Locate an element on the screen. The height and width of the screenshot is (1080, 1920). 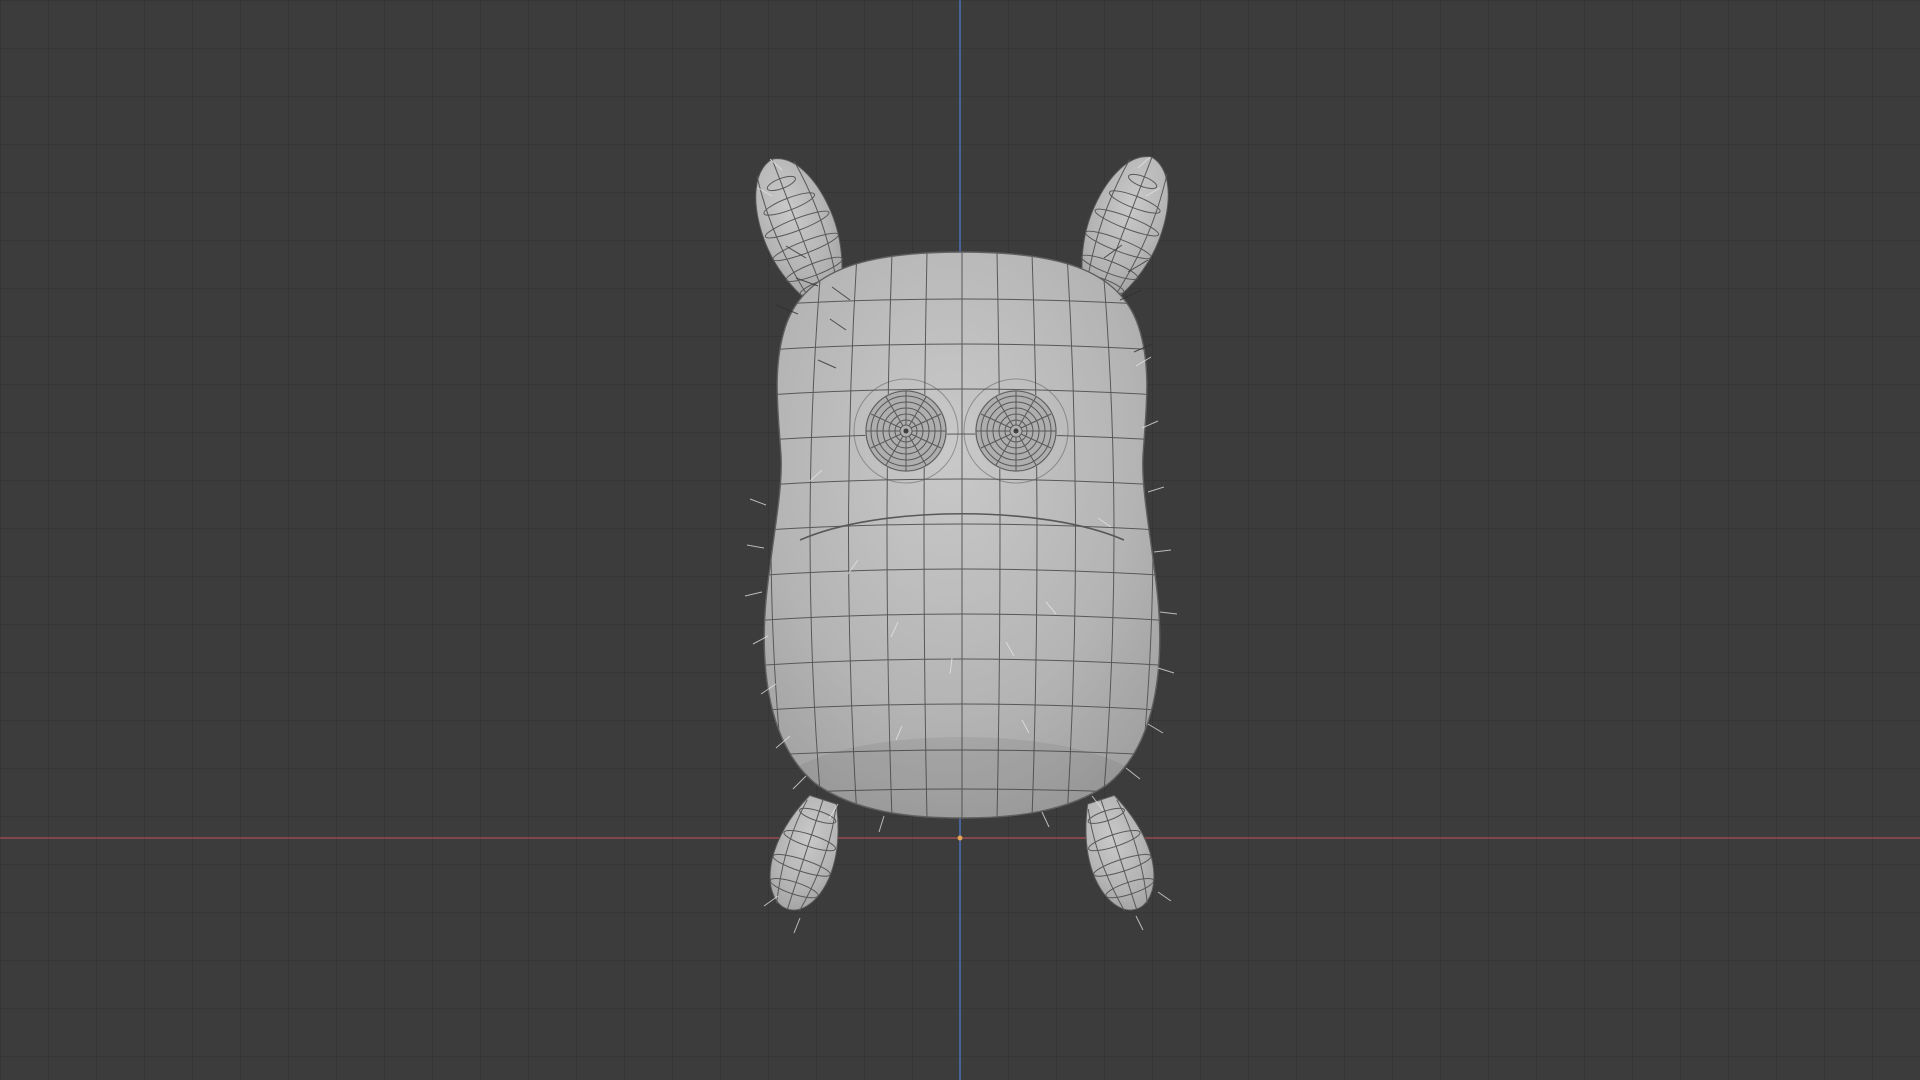
eye-right-pupil is located at coordinates (1016, 431).